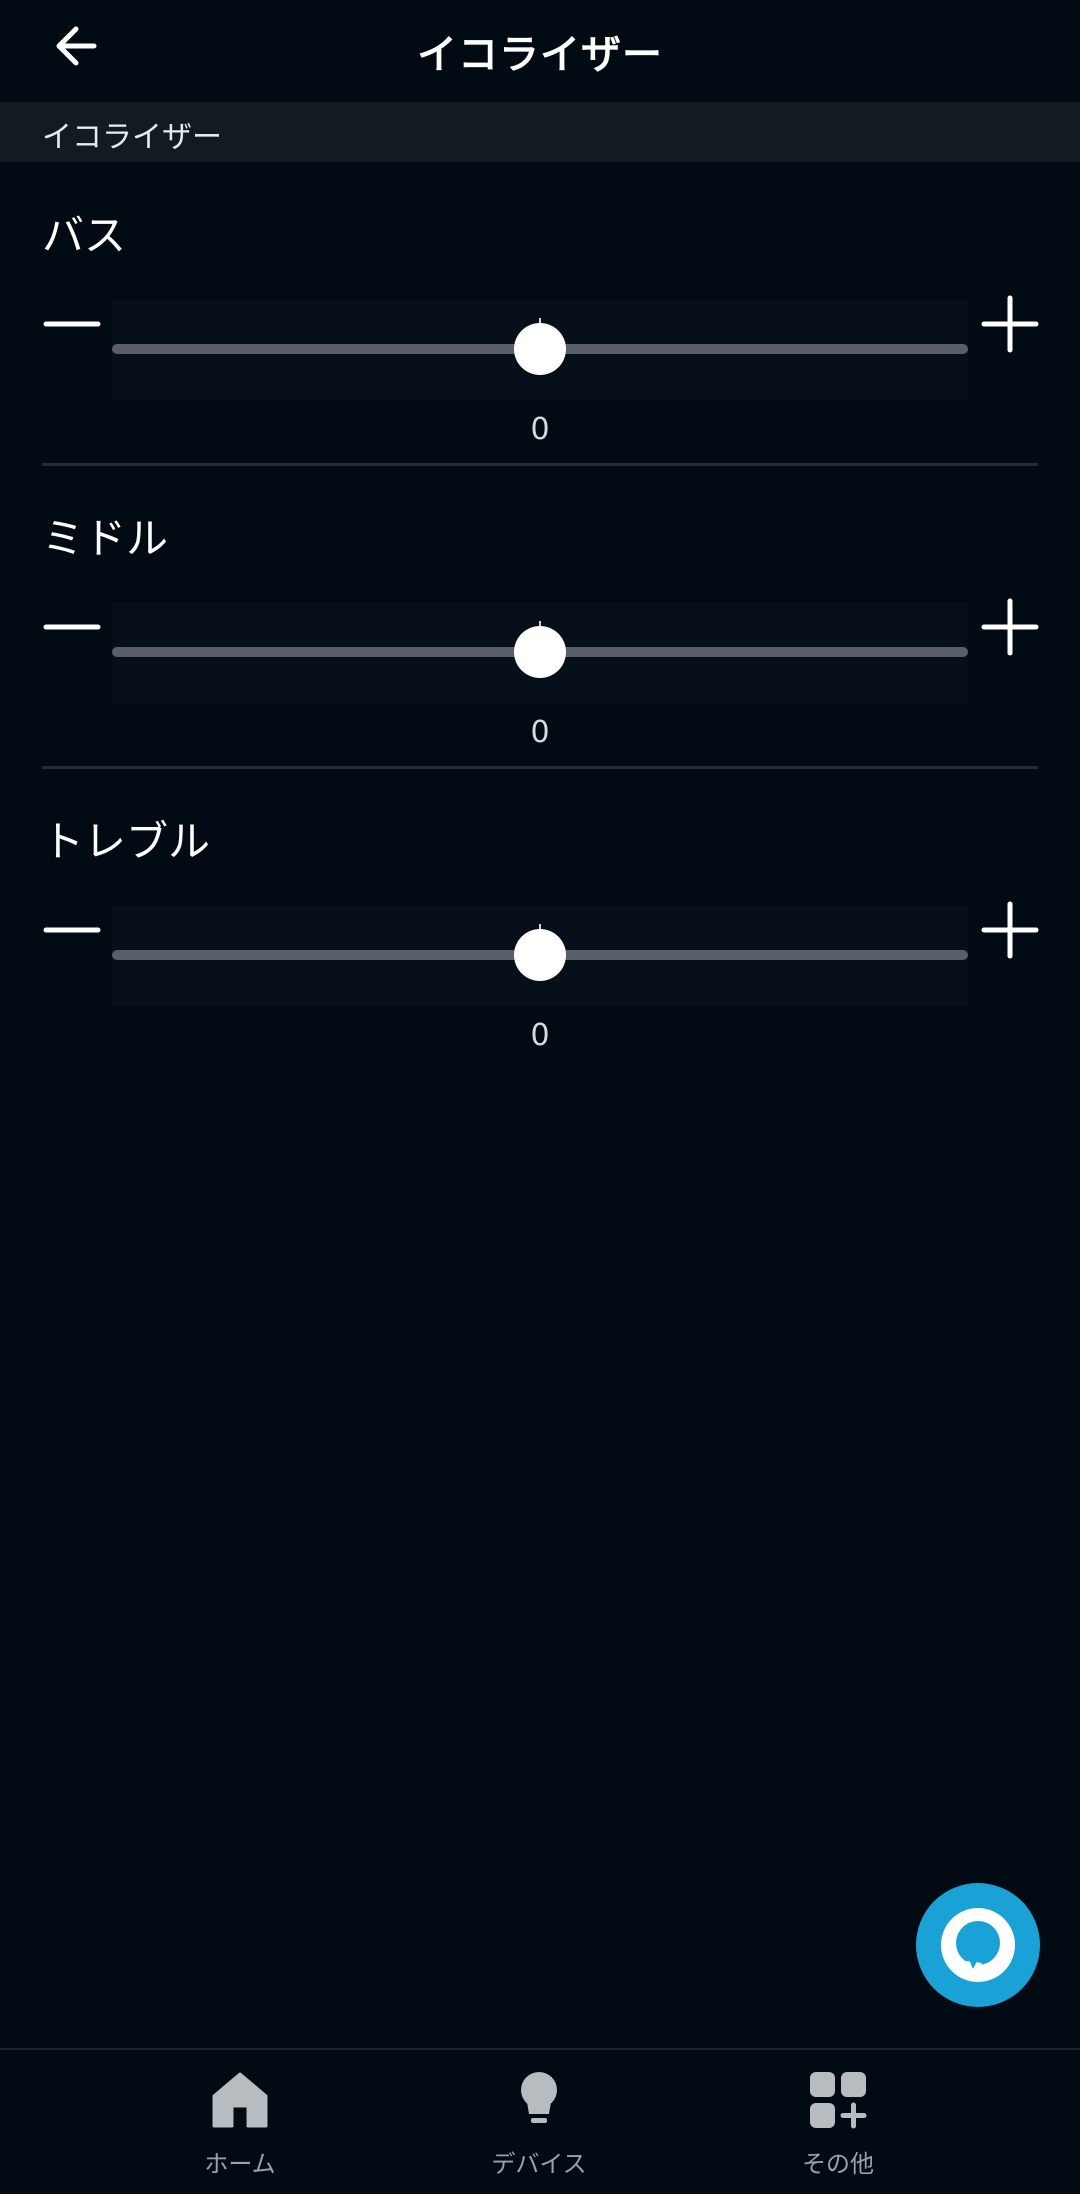 This screenshot has height=2194, width=1080. I want to click on mid-slider, so click(540, 653).